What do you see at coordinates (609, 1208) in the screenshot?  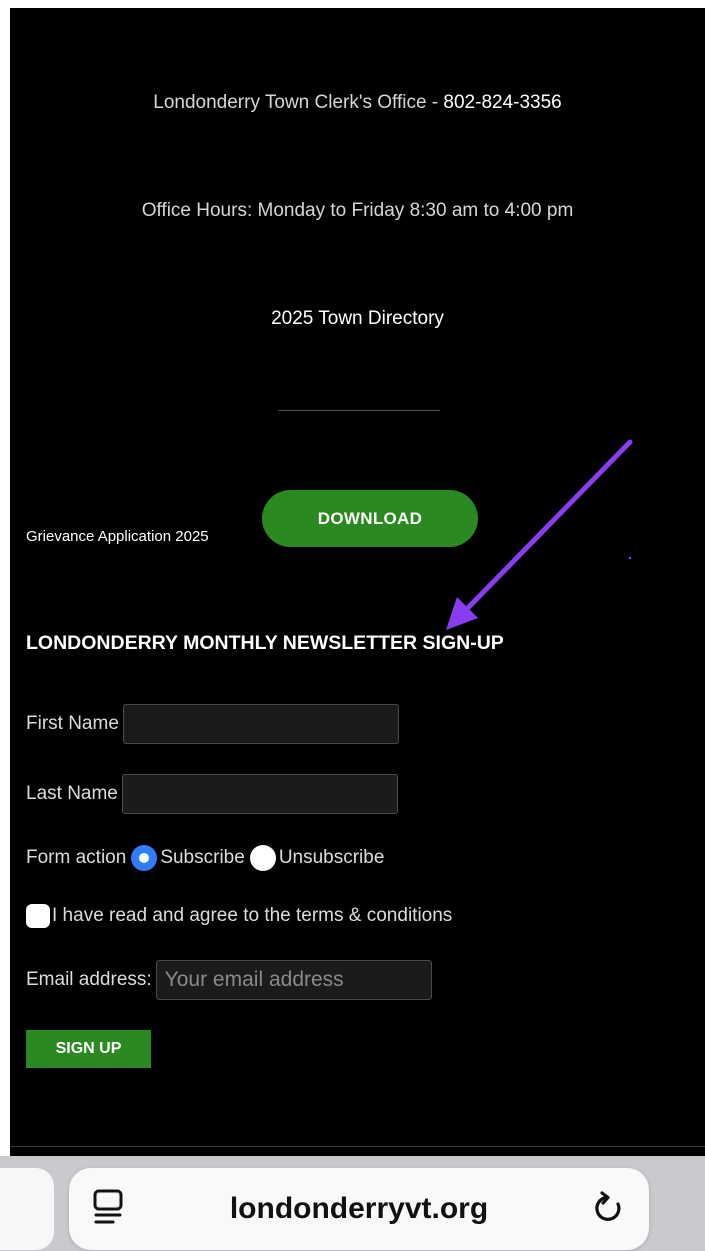 I see `reload-icon` at bounding box center [609, 1208].